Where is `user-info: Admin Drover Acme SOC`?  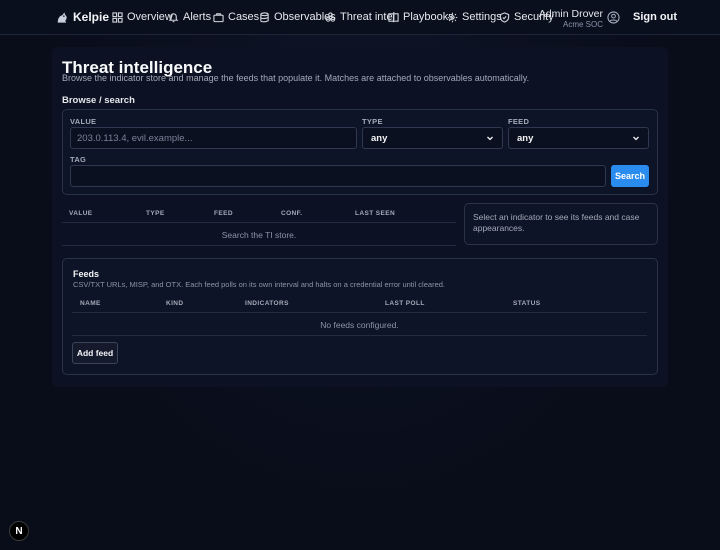
user-info: Admin Drover Acme SOC is located at coordinates (571, 19).